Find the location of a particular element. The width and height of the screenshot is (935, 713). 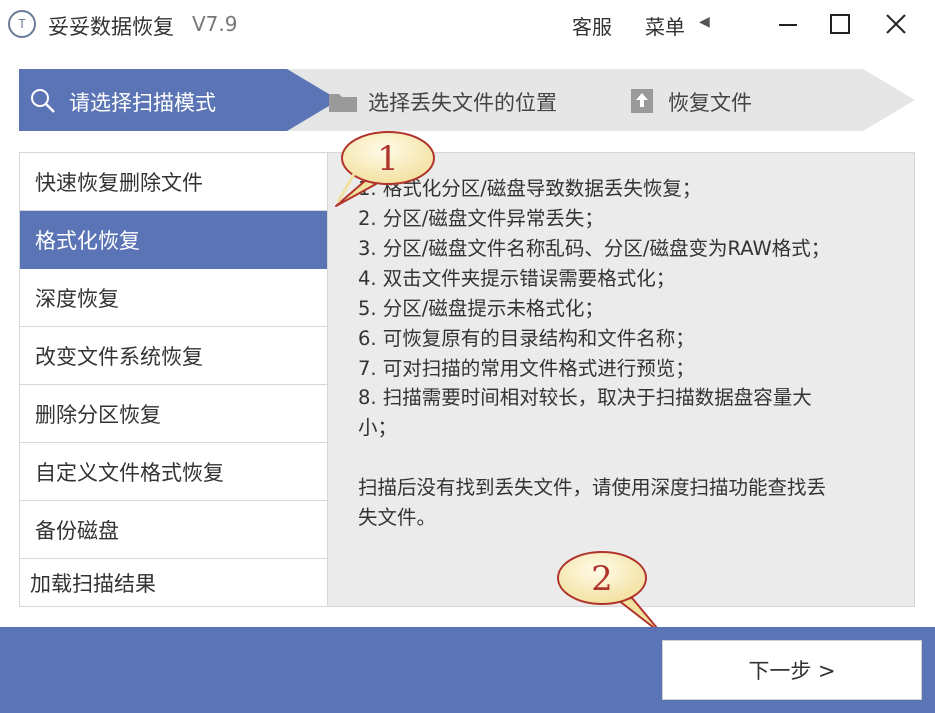

mode-item-backup-disk: 备份磁盘 is located at coordinates (173, 530).